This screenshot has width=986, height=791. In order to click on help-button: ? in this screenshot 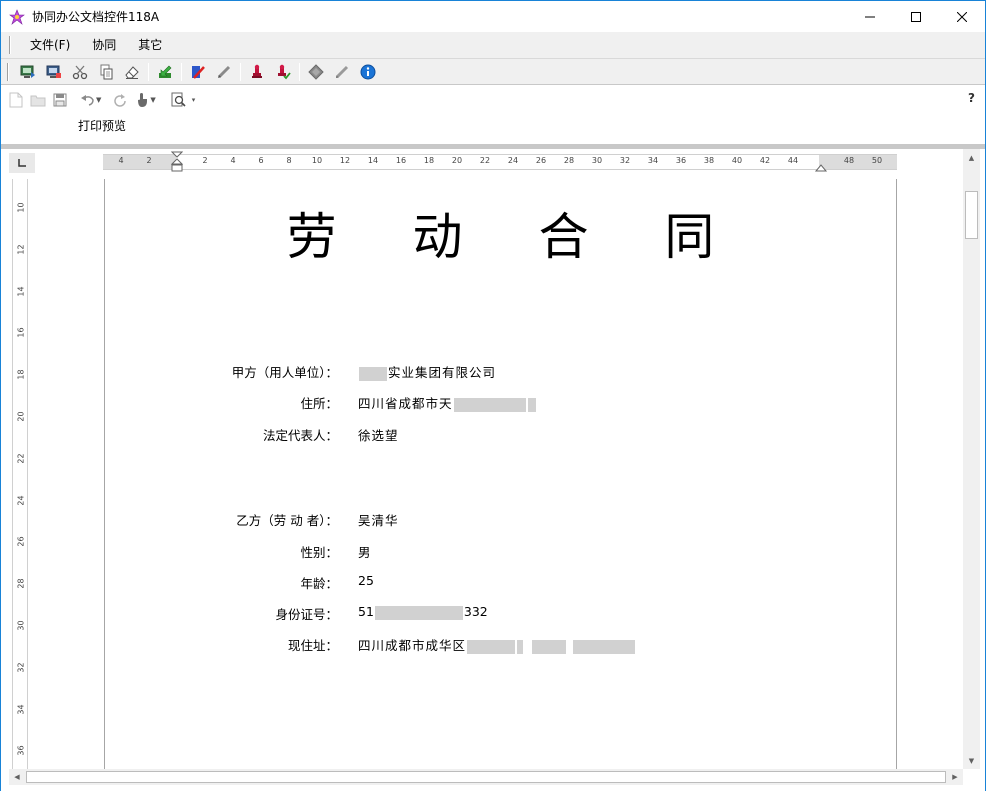, I will do `click(971, 98)`.